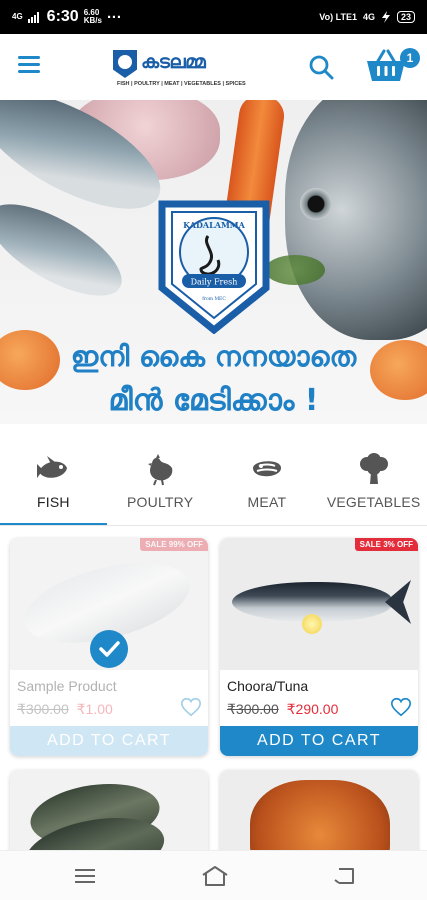 This screenshot has height=900, width=427. Describe the element at coordinates (267, 502) in the screenshot. I see `tab-meat-label: MEAT` at that location.